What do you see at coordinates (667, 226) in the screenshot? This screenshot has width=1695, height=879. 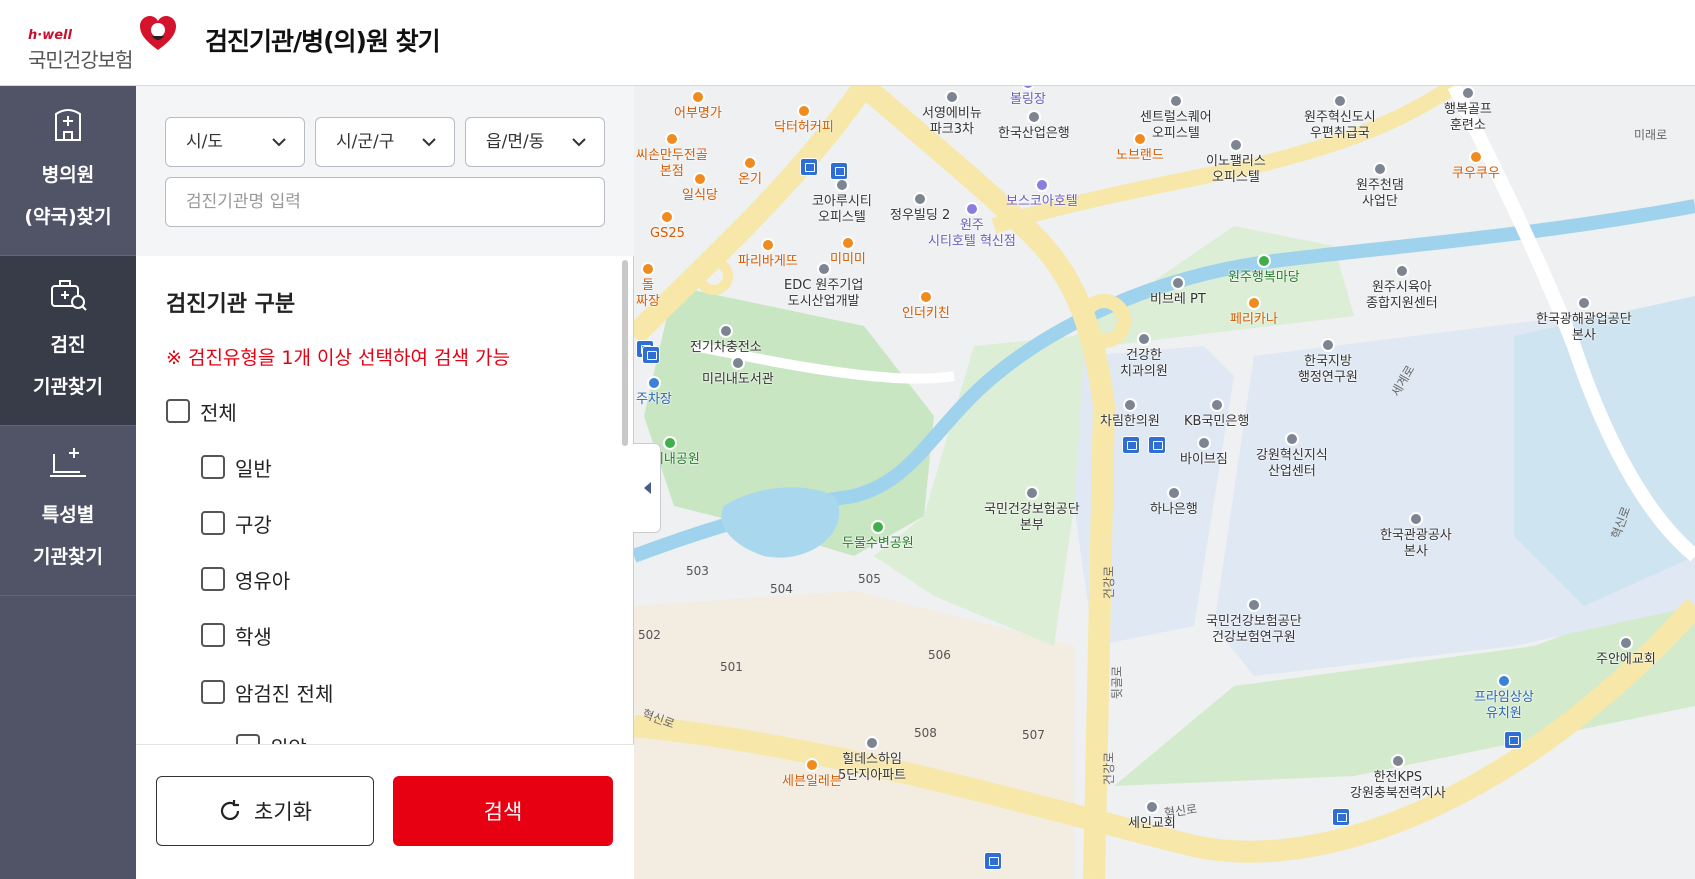 I see `map-poi: GS25` at bounding box center [667, 226].